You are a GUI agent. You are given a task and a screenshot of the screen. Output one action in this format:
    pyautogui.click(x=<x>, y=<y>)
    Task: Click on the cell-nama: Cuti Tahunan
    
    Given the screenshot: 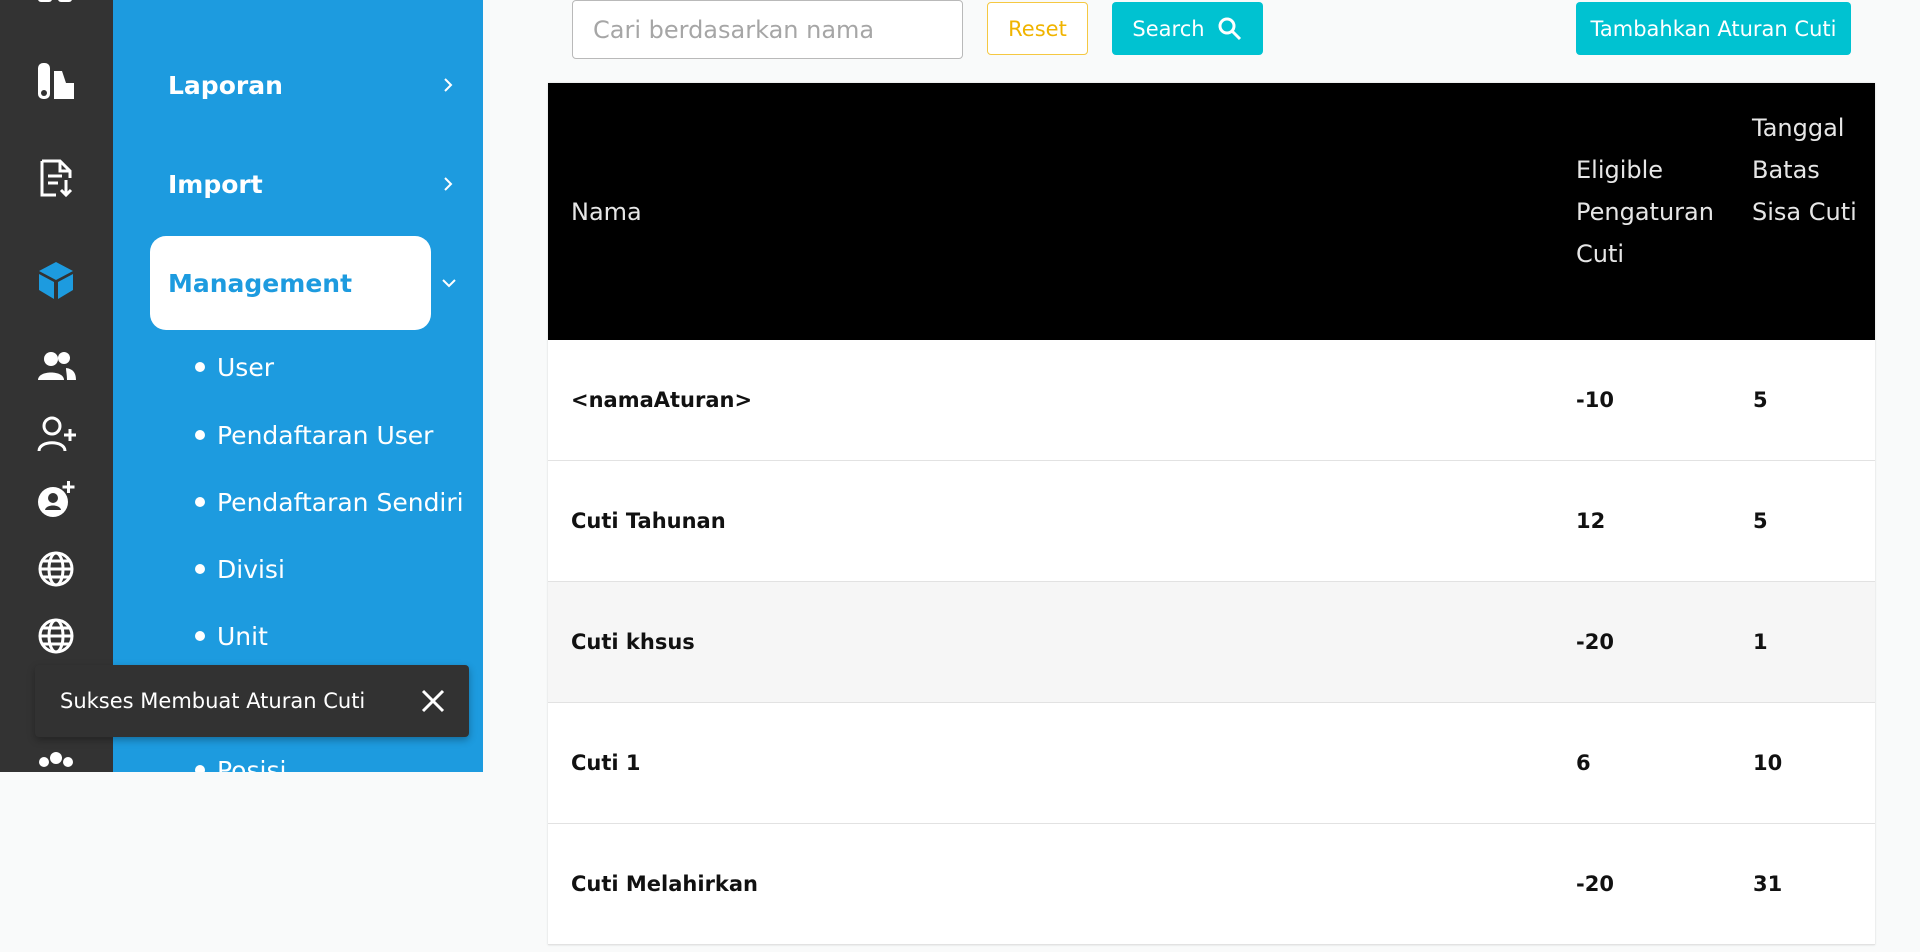 What is the action you would take?
    pyautogui.click(x=648, y=521)
    